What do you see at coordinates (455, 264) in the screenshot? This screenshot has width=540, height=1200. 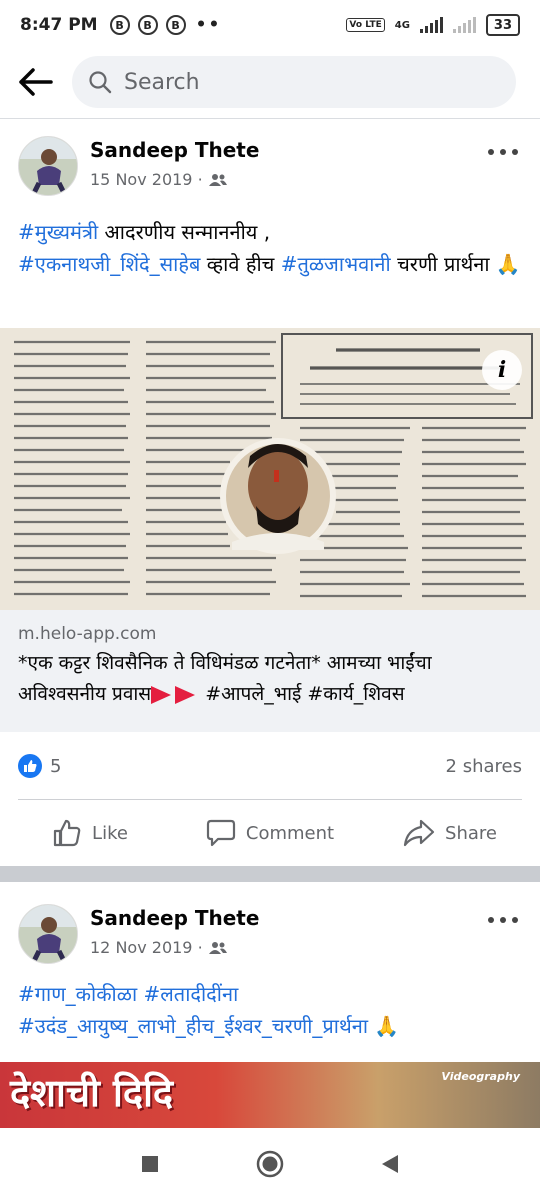 I see `post-text-segment: चरणी प्रार्थना 🙏` at bounding box center [455, 264].